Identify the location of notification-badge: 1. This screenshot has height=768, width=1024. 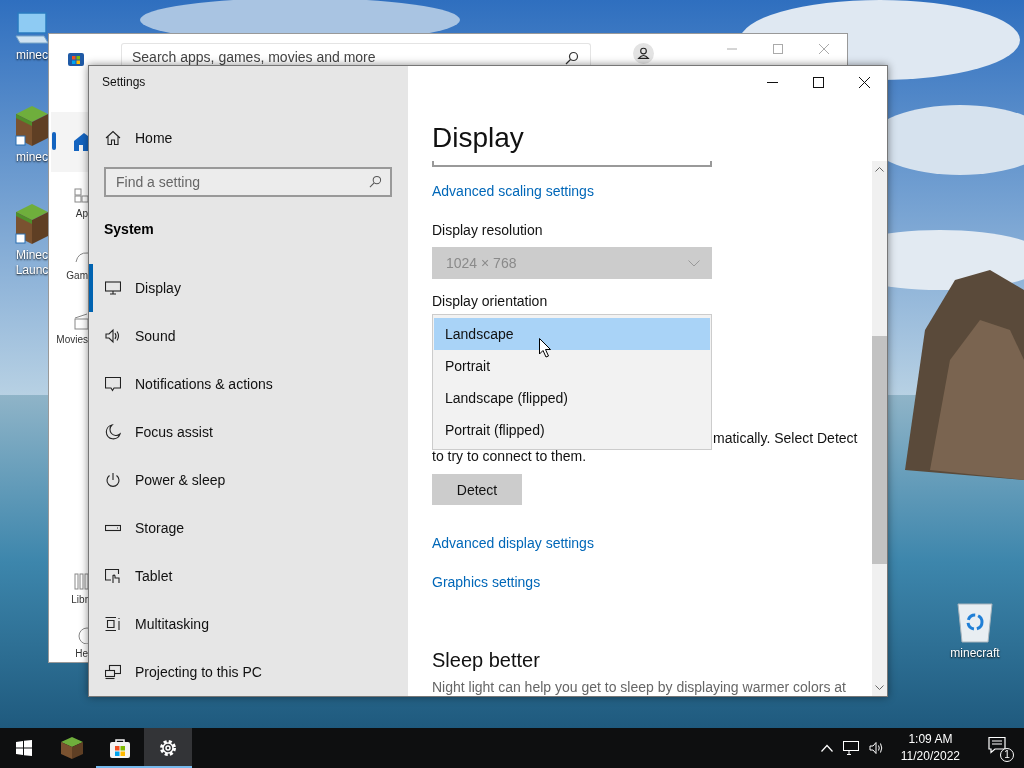
(1007, 755).